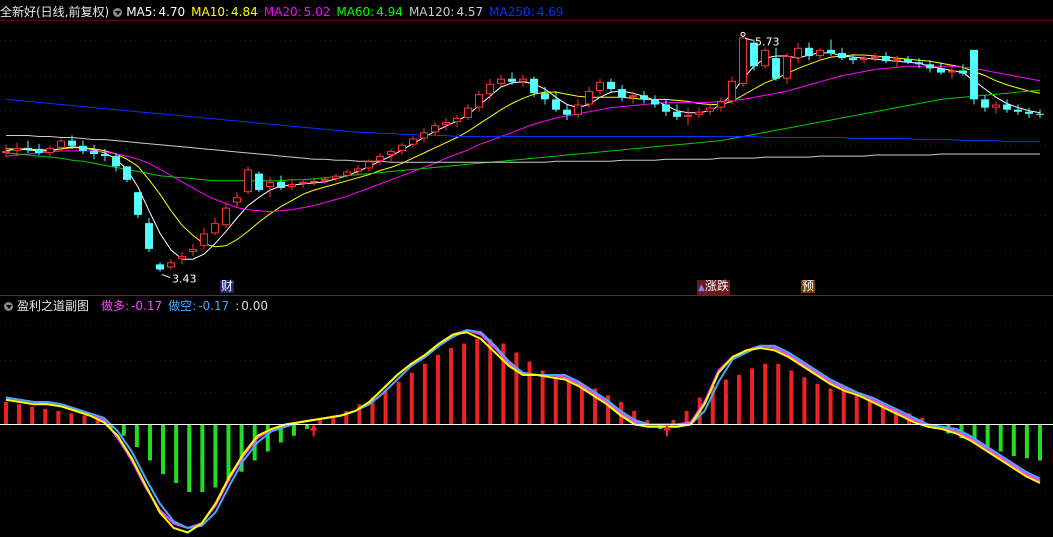 The width and height of the screenshot is (1053, 537). What do you see at coordinates (182, 306) in the screenshot?
I see `sub-legend-item-label: 做空:` at bounding box center [182, 306].